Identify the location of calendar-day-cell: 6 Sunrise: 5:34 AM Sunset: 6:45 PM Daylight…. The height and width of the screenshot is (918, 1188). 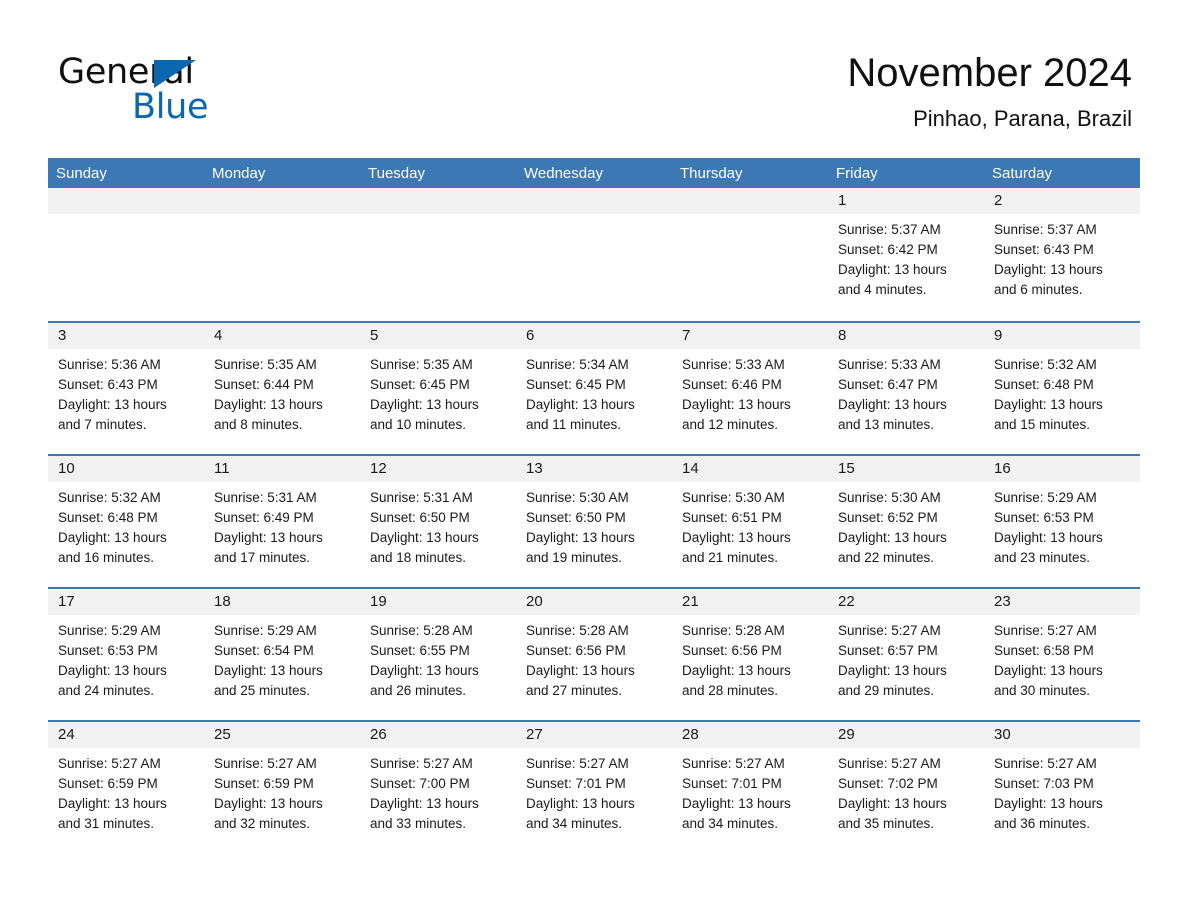
(594, 387).